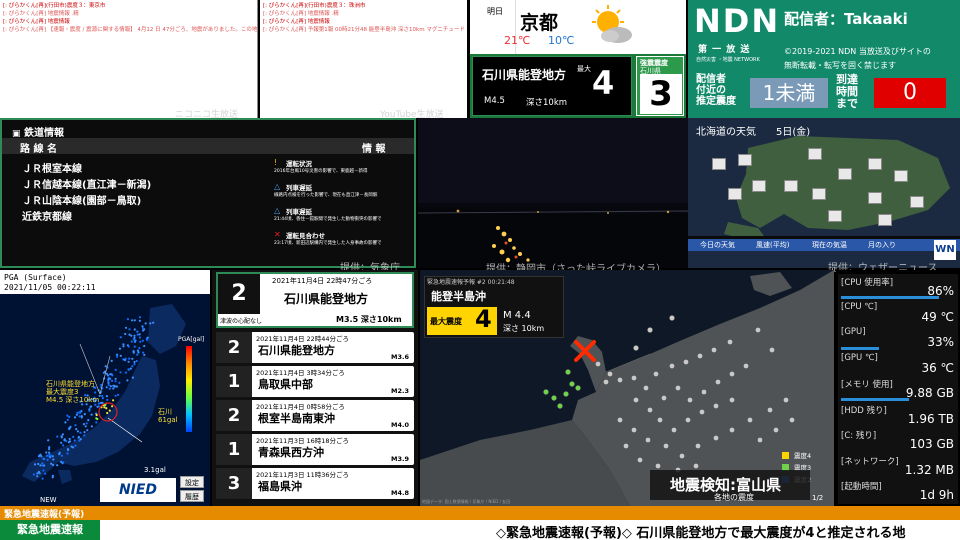 This screenshot has width=960, height=540. I want to click on rail-note-title: 列車遅延, so click(299, 188).